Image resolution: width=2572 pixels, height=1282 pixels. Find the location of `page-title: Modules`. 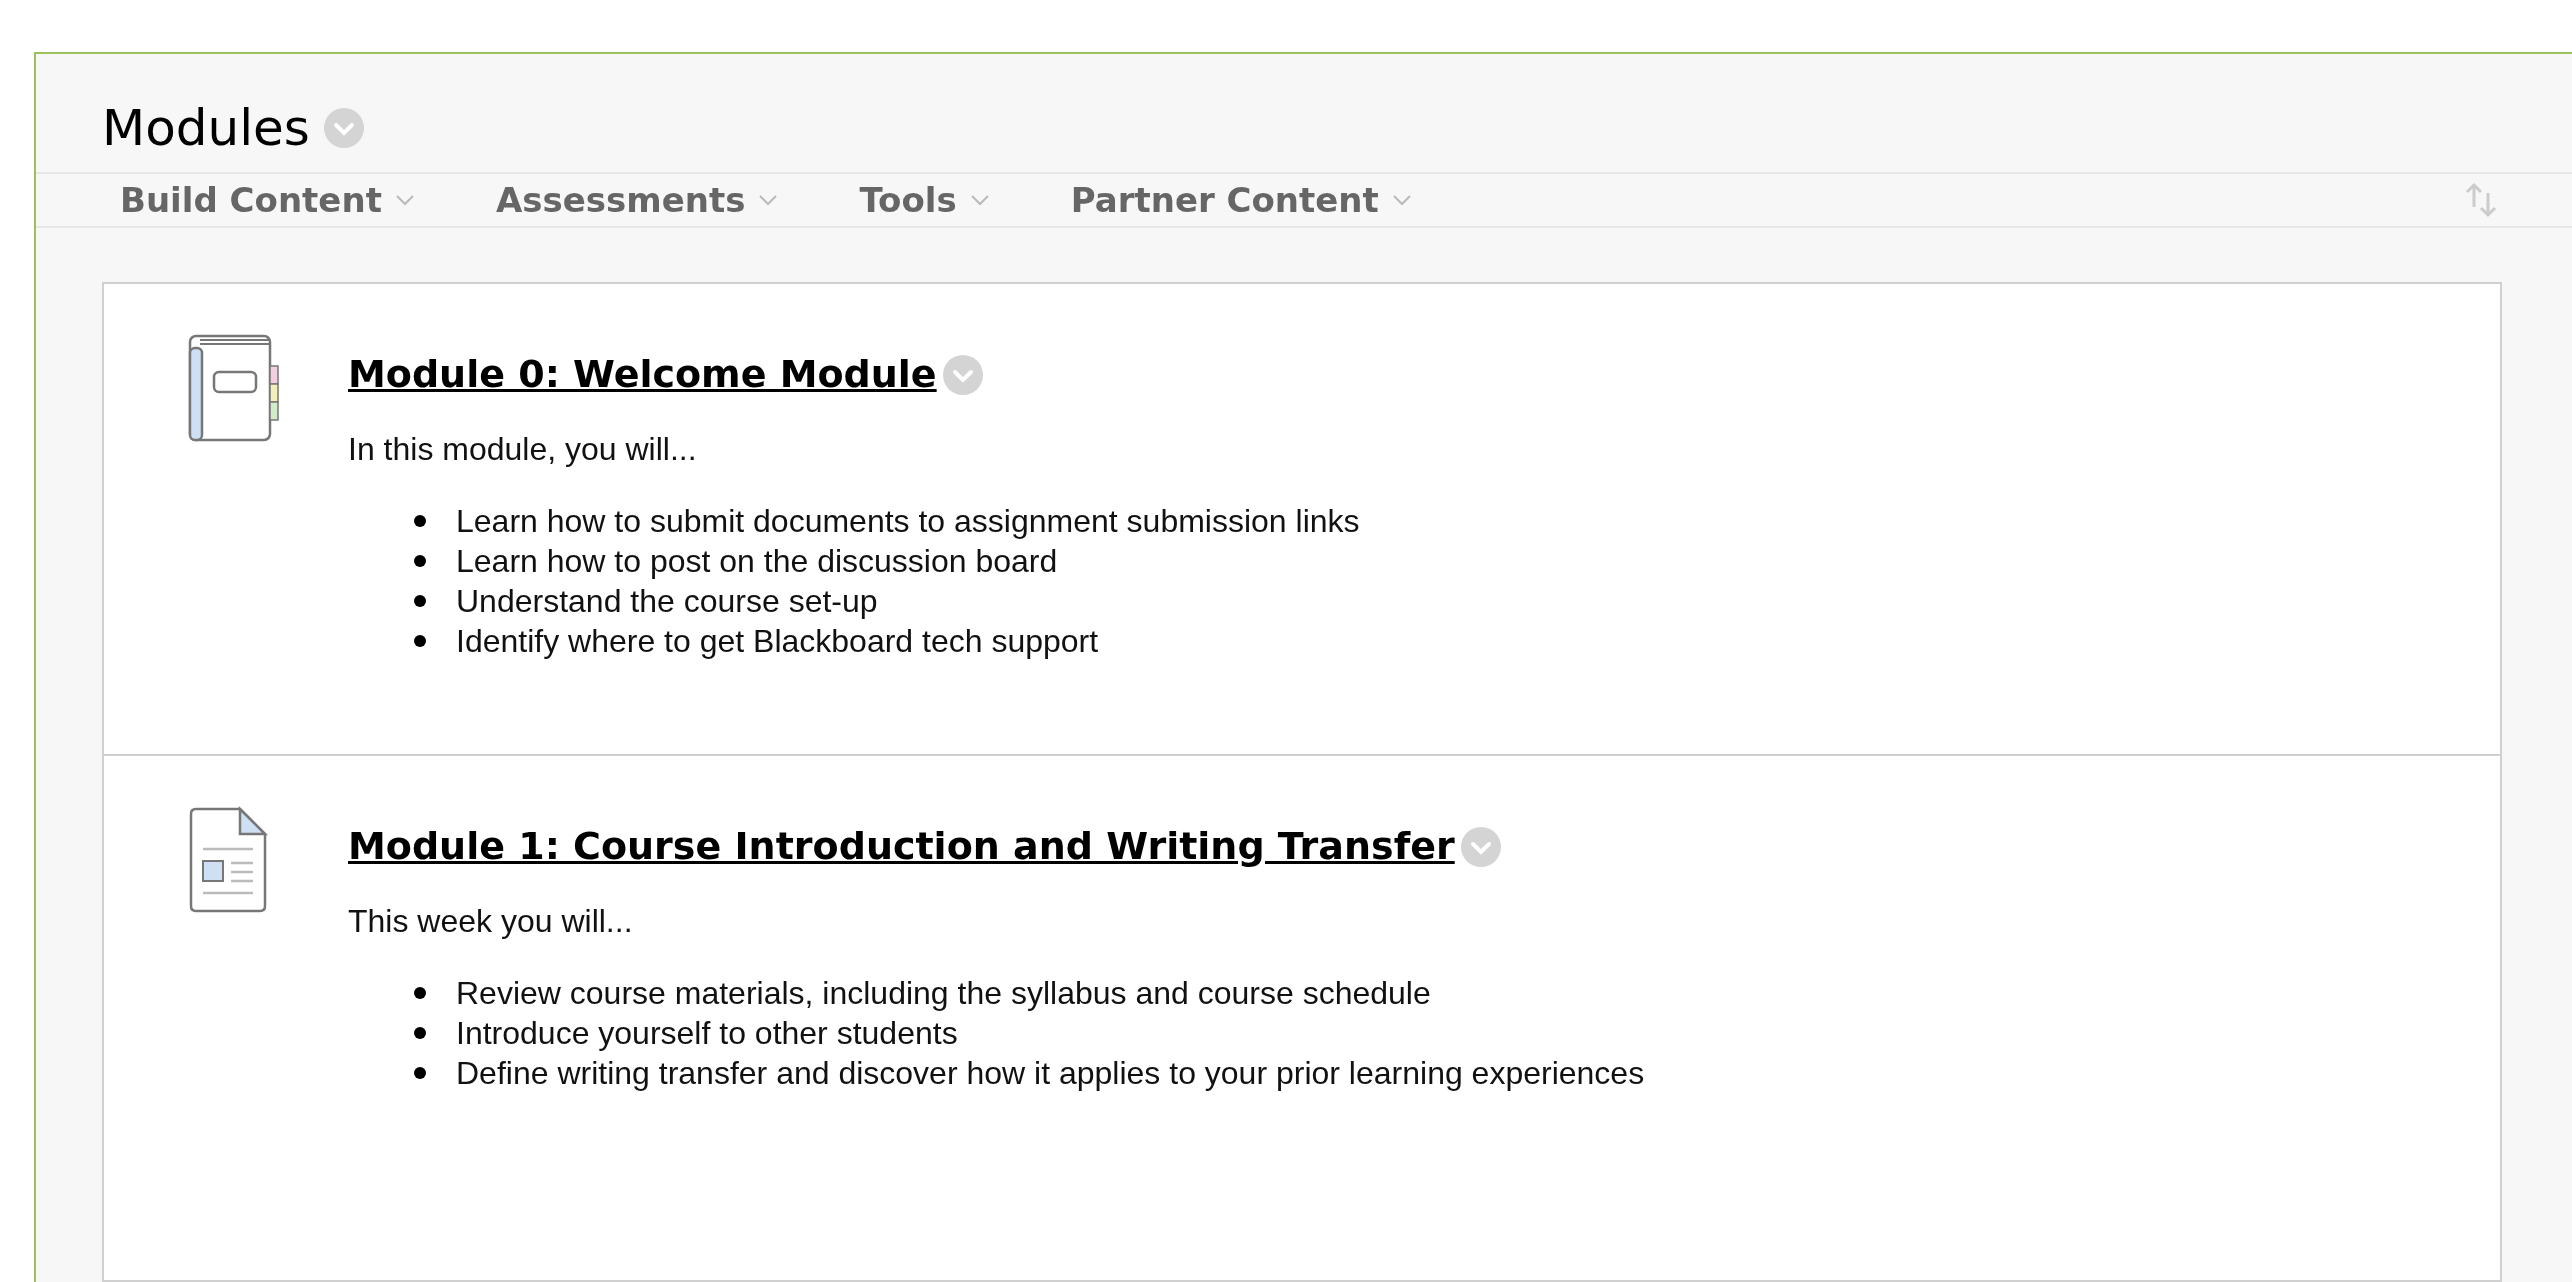

page-title: Modules is located at coordinates (206, 128).